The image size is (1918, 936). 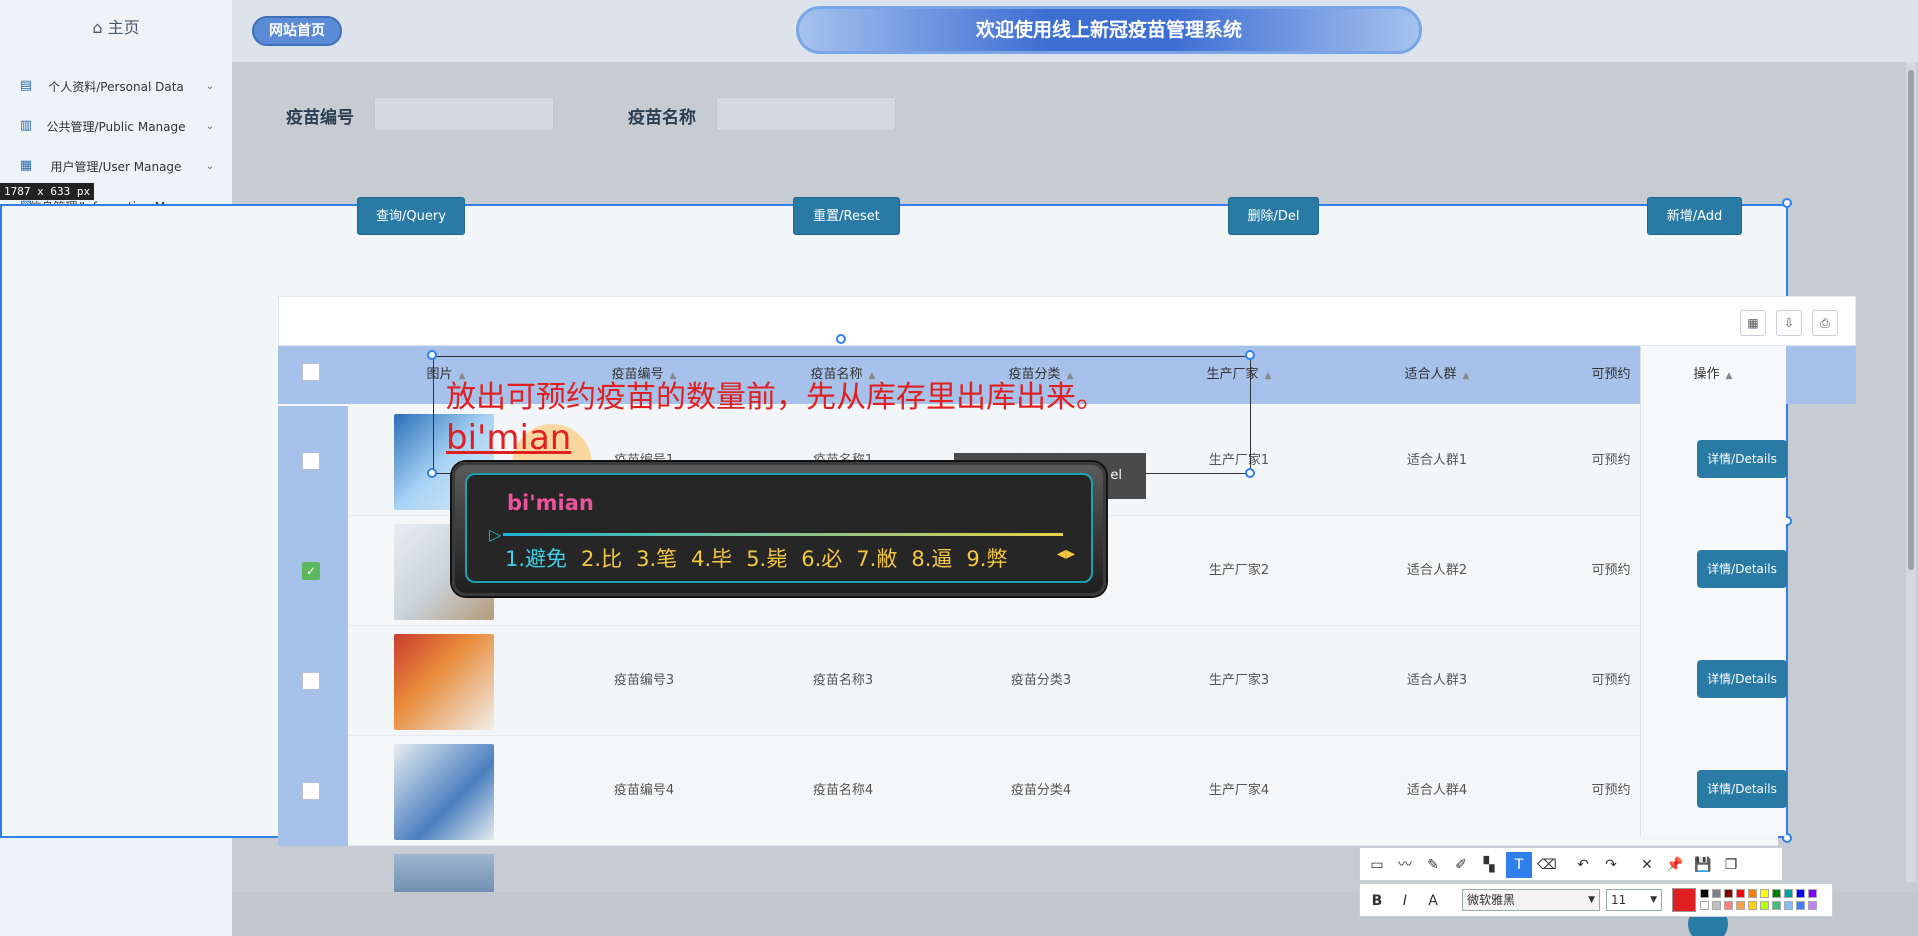 I want to click on outline-text-icon: A, so click(x=1433, y=901).